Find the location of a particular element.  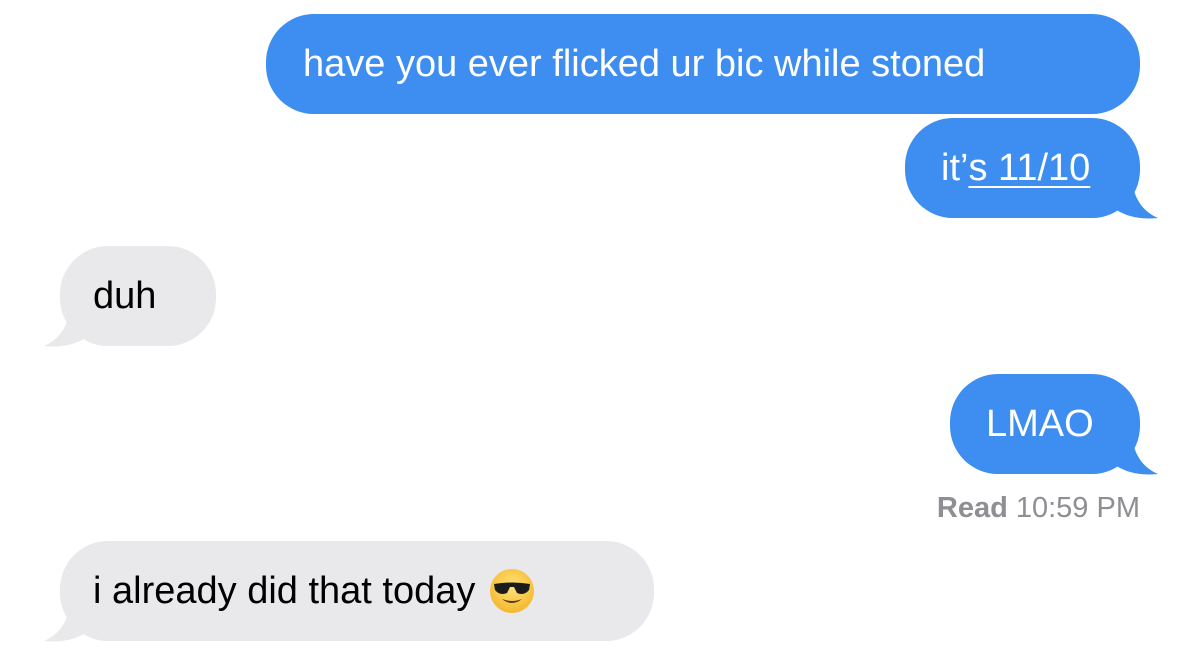

message-bubble-sent: it’ s 11/10 is located at coordinates (1022, 168).